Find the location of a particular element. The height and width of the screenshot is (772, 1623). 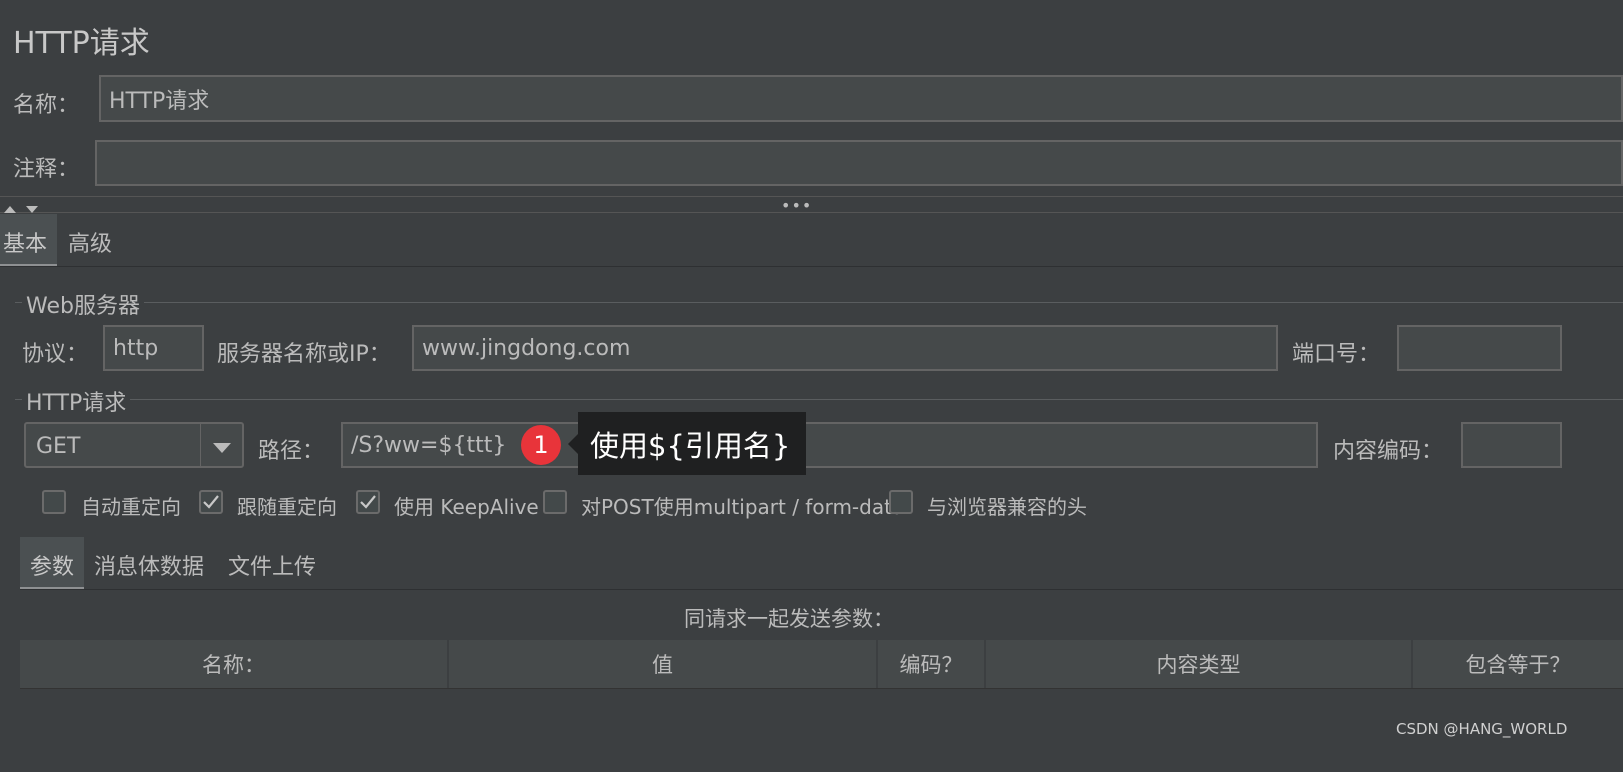

chevron-down-icon is located at coordinates (222, 448).